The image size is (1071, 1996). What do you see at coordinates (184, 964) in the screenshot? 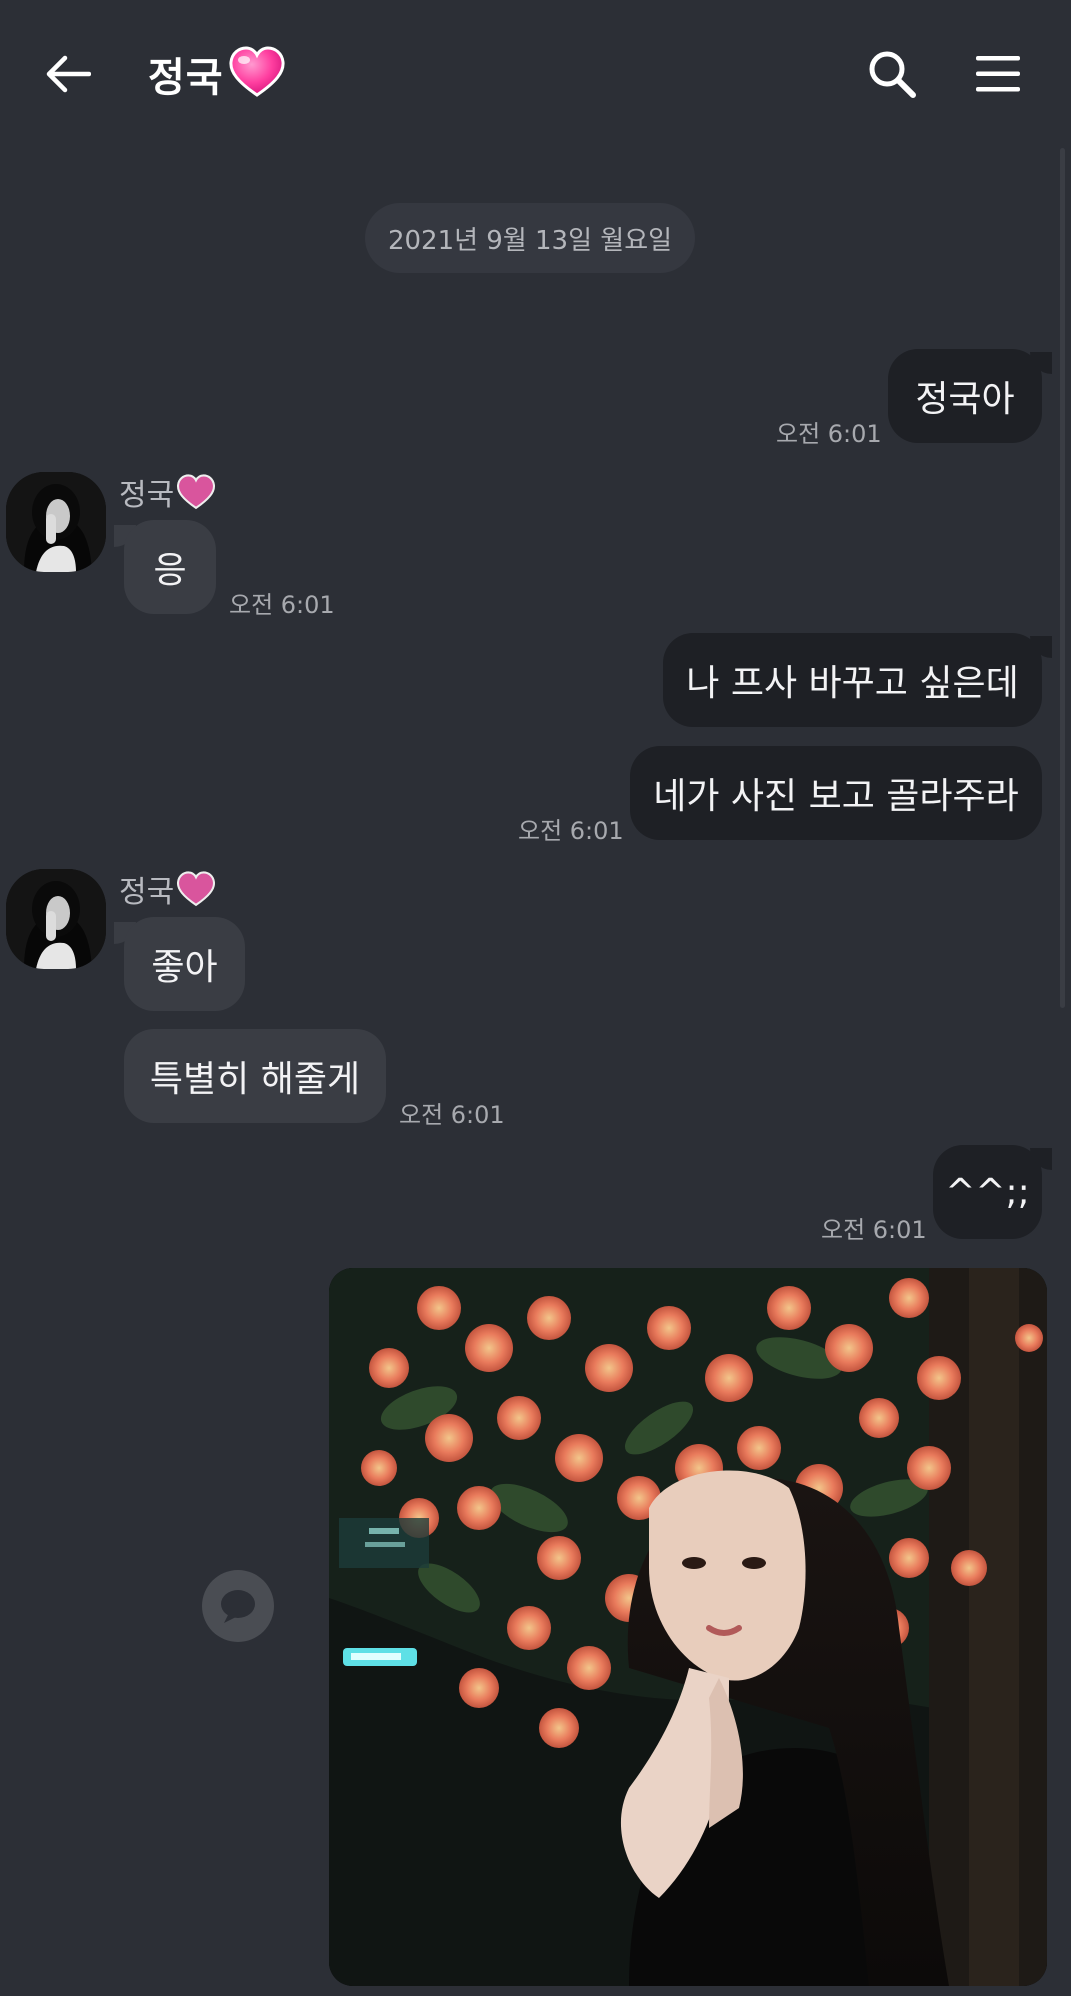
I see `their-message-bubble: 좋아` at bounding box center [184, 964].